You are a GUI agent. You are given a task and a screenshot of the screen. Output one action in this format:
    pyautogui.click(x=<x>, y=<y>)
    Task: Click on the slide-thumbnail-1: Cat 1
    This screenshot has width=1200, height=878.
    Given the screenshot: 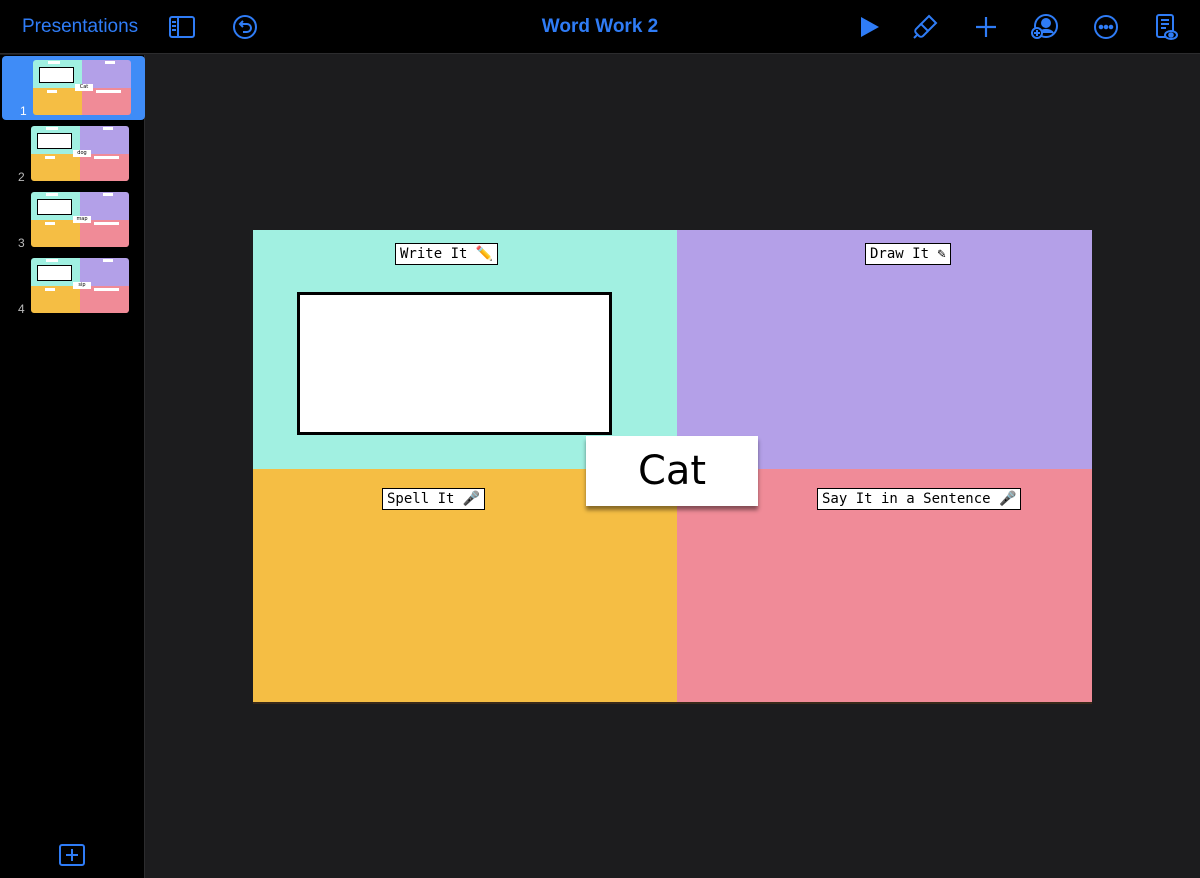 What is the action you would take?
    pyautogui.click(x=73, y=88)
    